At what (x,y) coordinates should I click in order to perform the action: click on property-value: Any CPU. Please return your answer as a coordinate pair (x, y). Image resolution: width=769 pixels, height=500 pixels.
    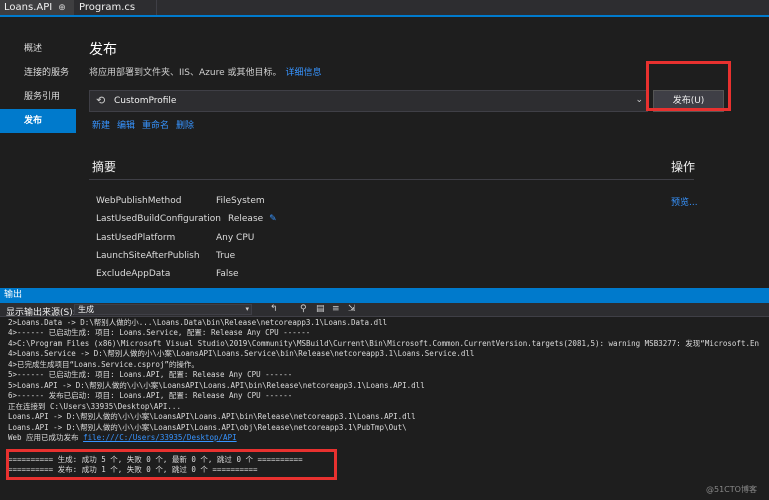
    Looking at the image, I should click on (235, 238).